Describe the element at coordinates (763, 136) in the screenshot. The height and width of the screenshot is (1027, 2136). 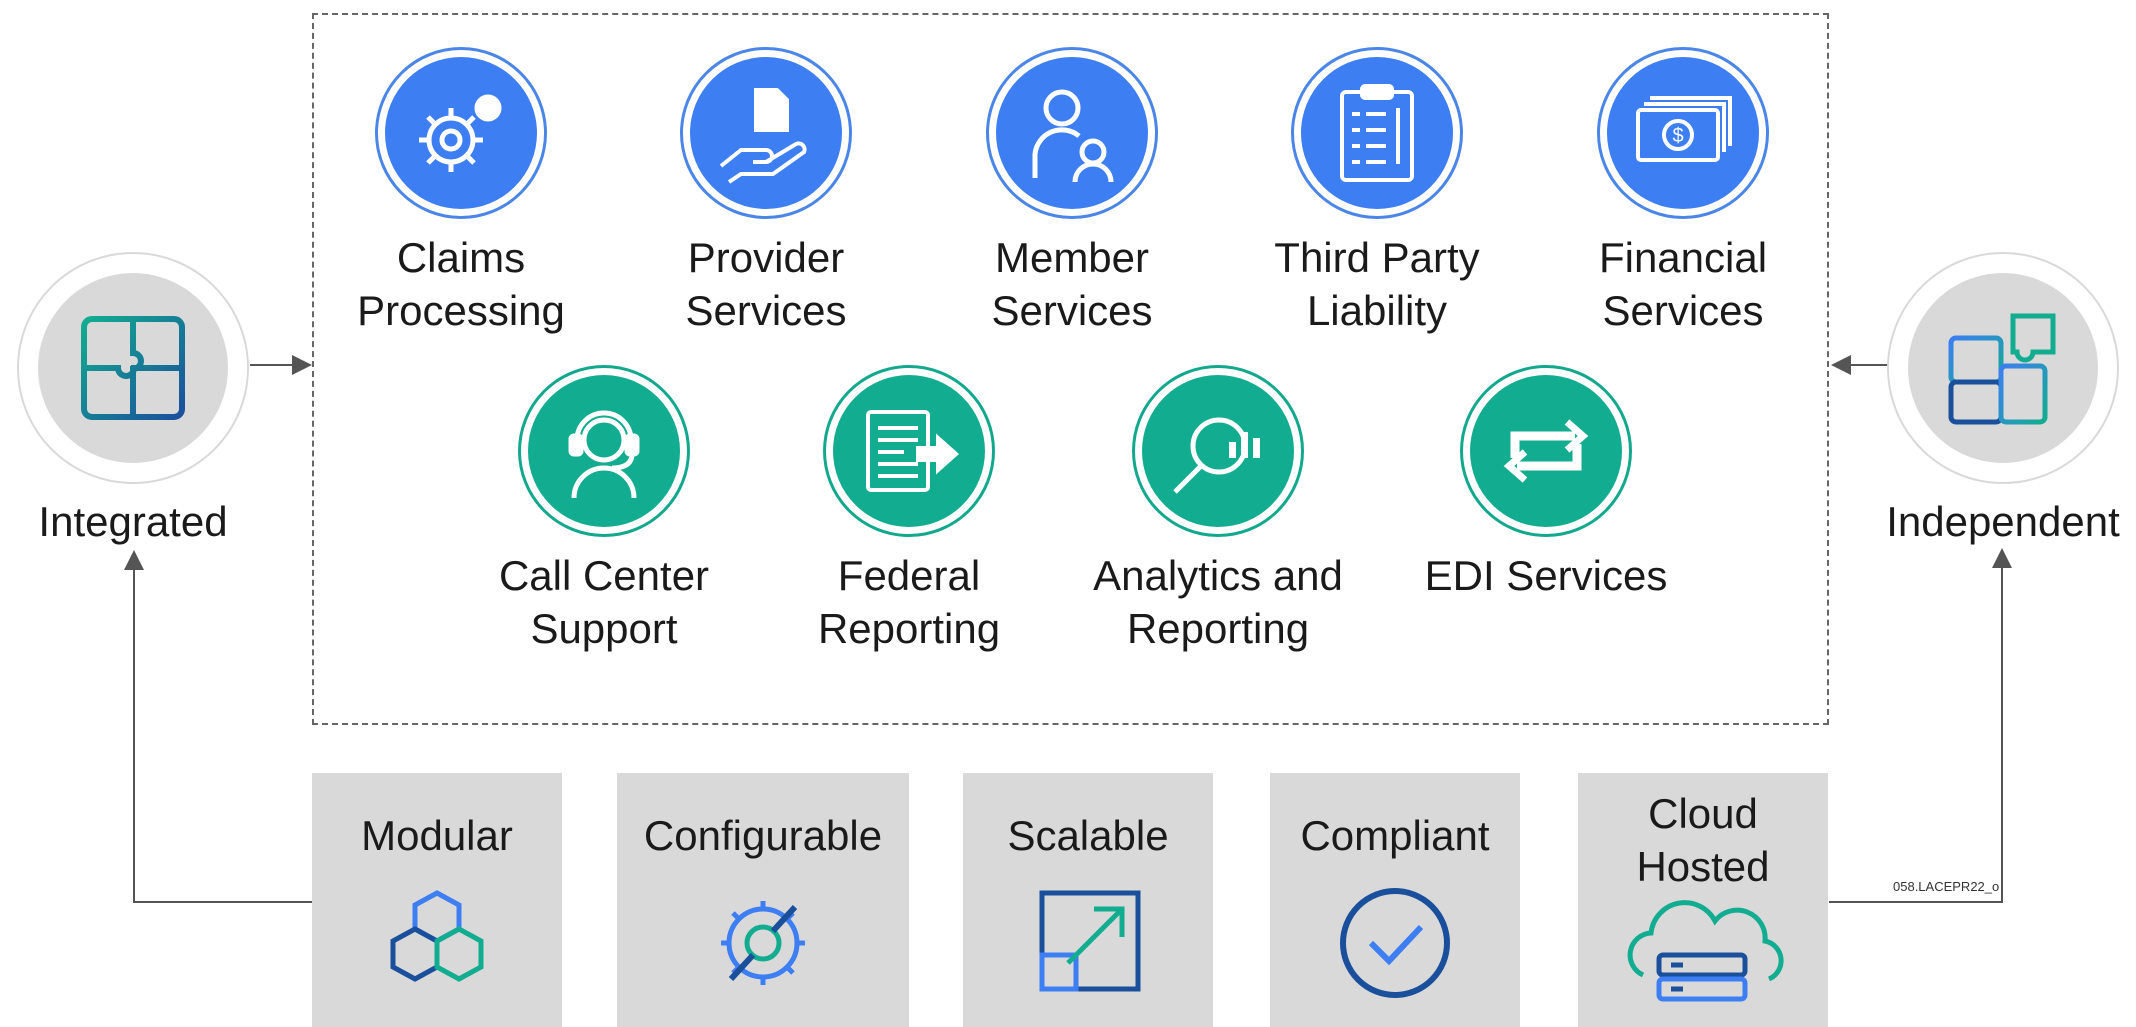
I see `hand-document-icon` at that location.